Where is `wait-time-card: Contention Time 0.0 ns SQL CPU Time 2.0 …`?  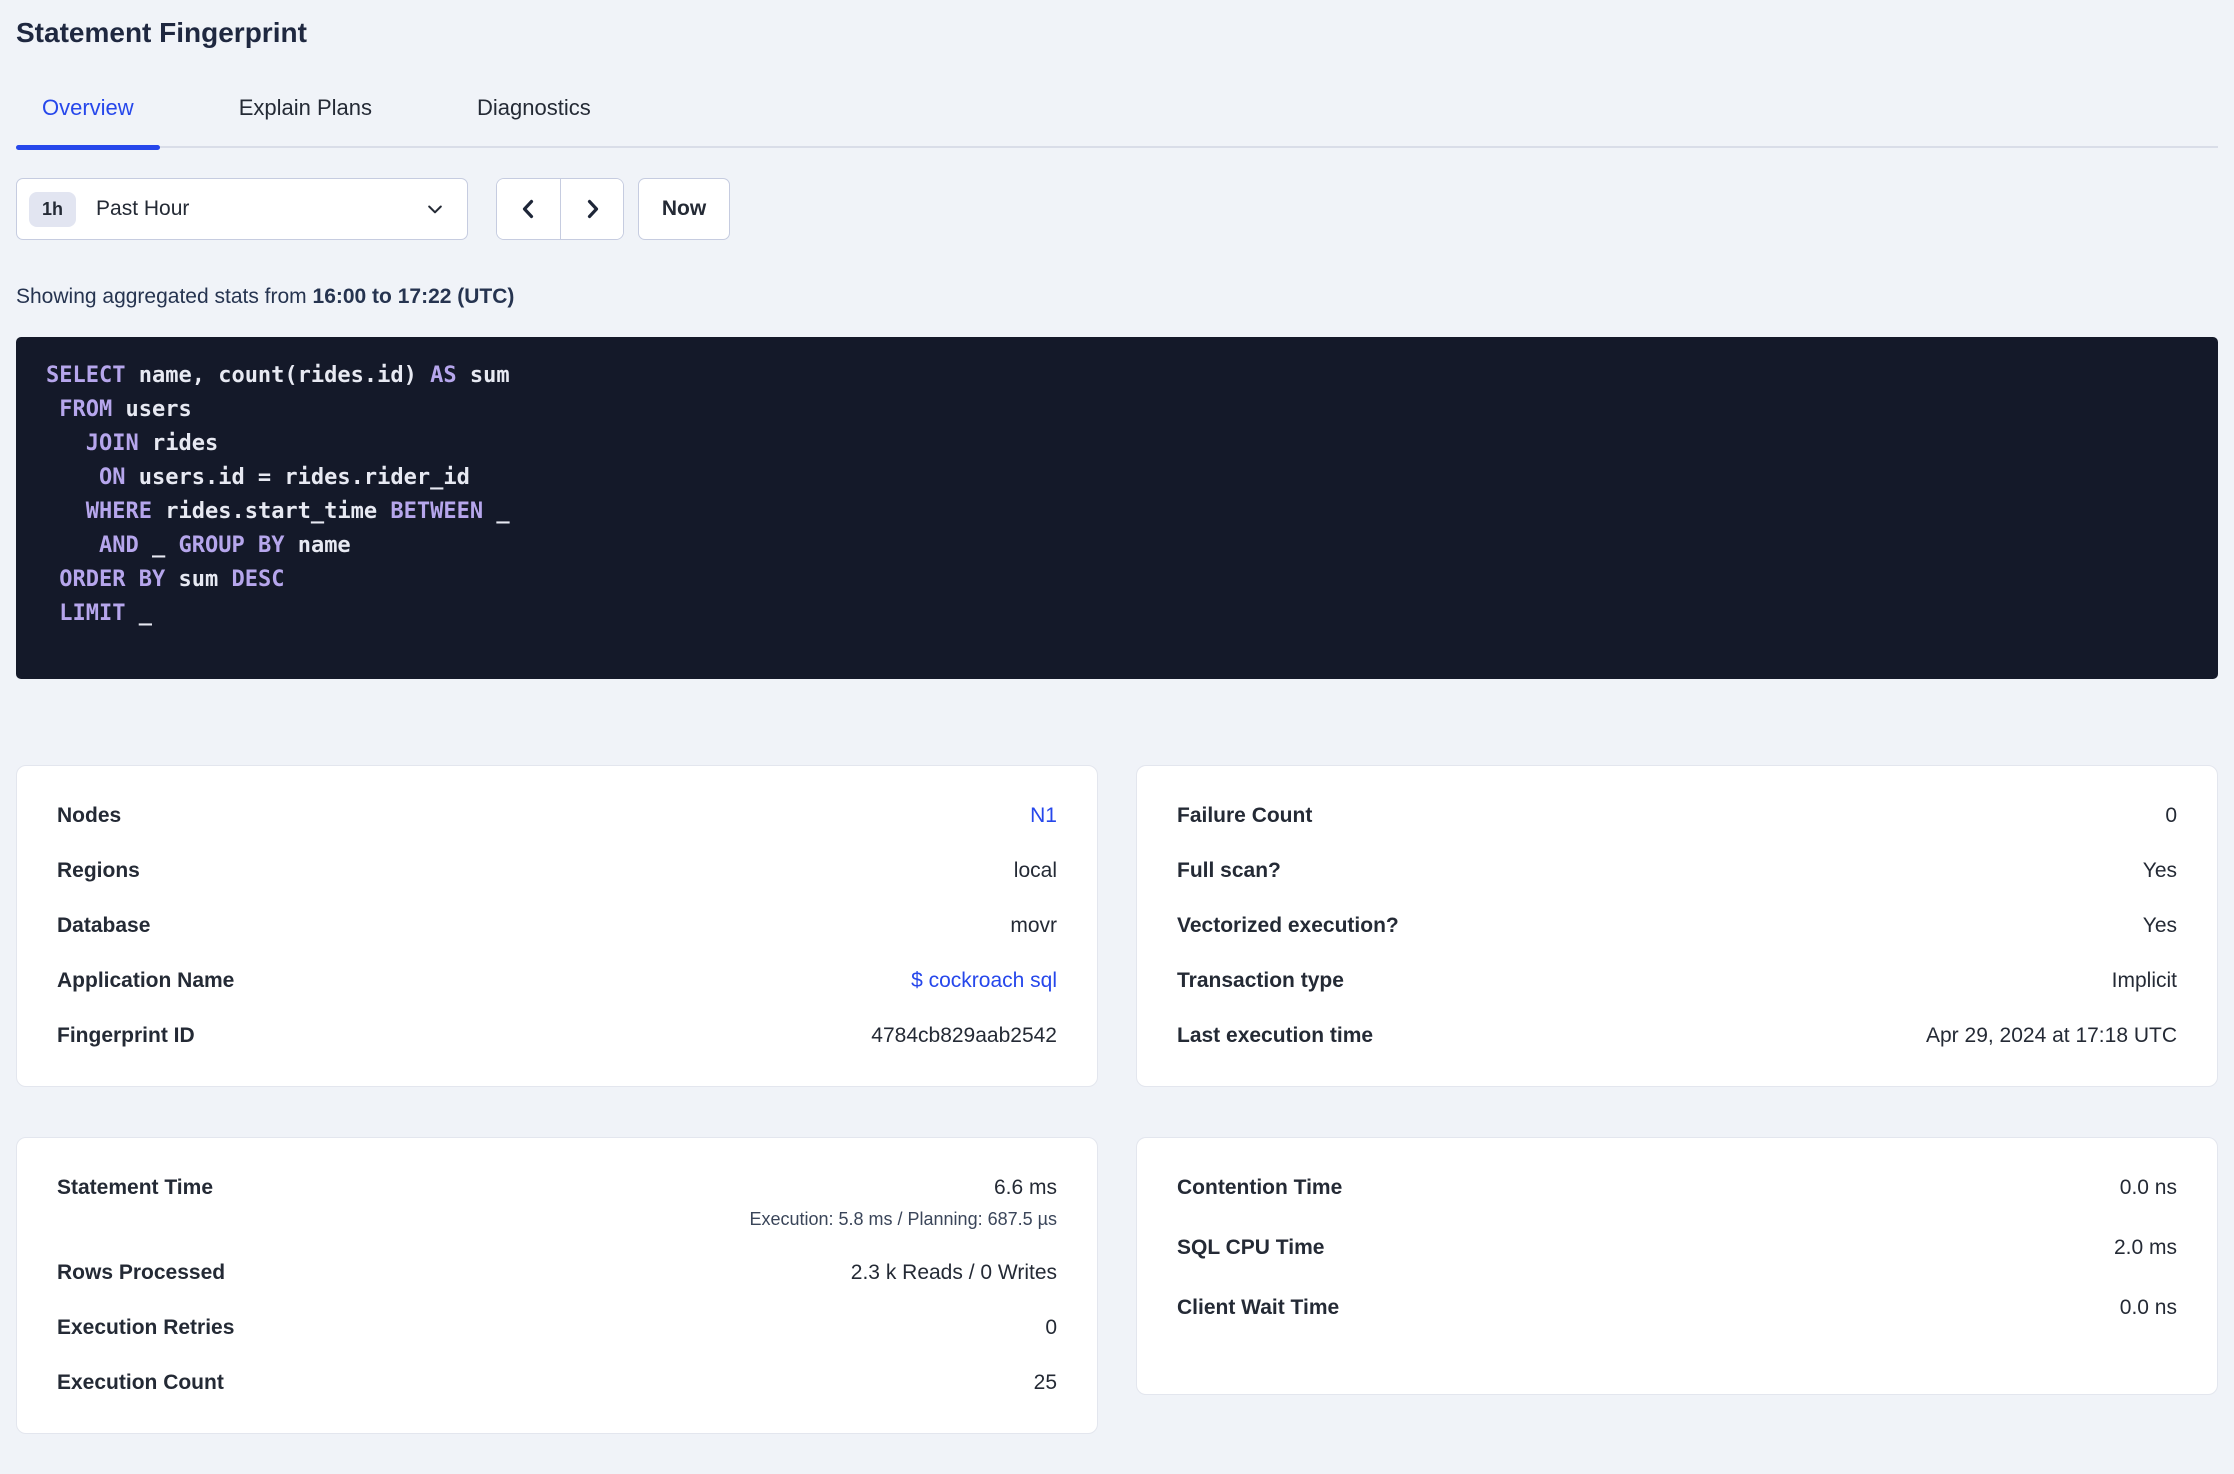 wait-time-card: Contention Time 0.0 ns SQL CPU Time 2.0 … is located at coordinates (1677, 1266).